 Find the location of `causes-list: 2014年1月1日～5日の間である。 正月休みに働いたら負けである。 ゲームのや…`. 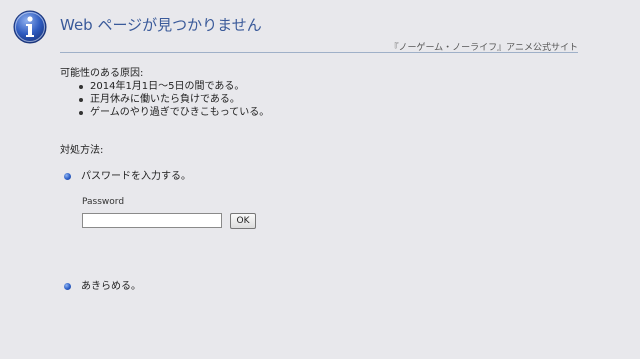

causes-list: 2014年1月1日～5日の間である。 正月休みに働いたら負けである。 ゲームのや… is located at coordinates (172, 99).